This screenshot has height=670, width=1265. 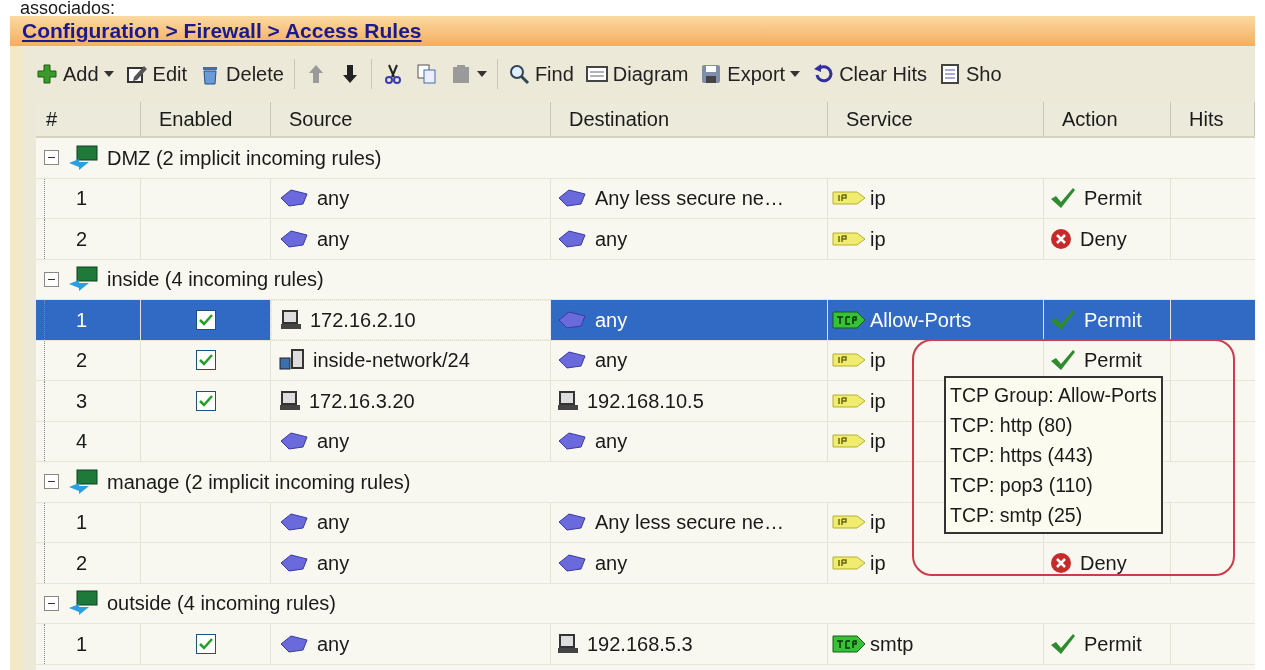 I want to click on column-header: Destination, so click(x=689, y=119).